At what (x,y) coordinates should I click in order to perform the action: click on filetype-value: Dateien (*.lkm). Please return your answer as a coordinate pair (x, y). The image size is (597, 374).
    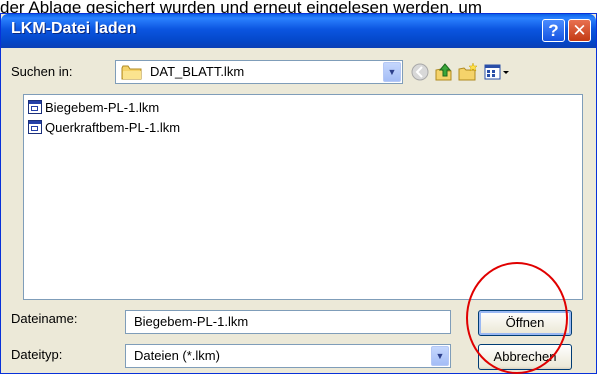
    Looking at the image, I should click on (177, 355).